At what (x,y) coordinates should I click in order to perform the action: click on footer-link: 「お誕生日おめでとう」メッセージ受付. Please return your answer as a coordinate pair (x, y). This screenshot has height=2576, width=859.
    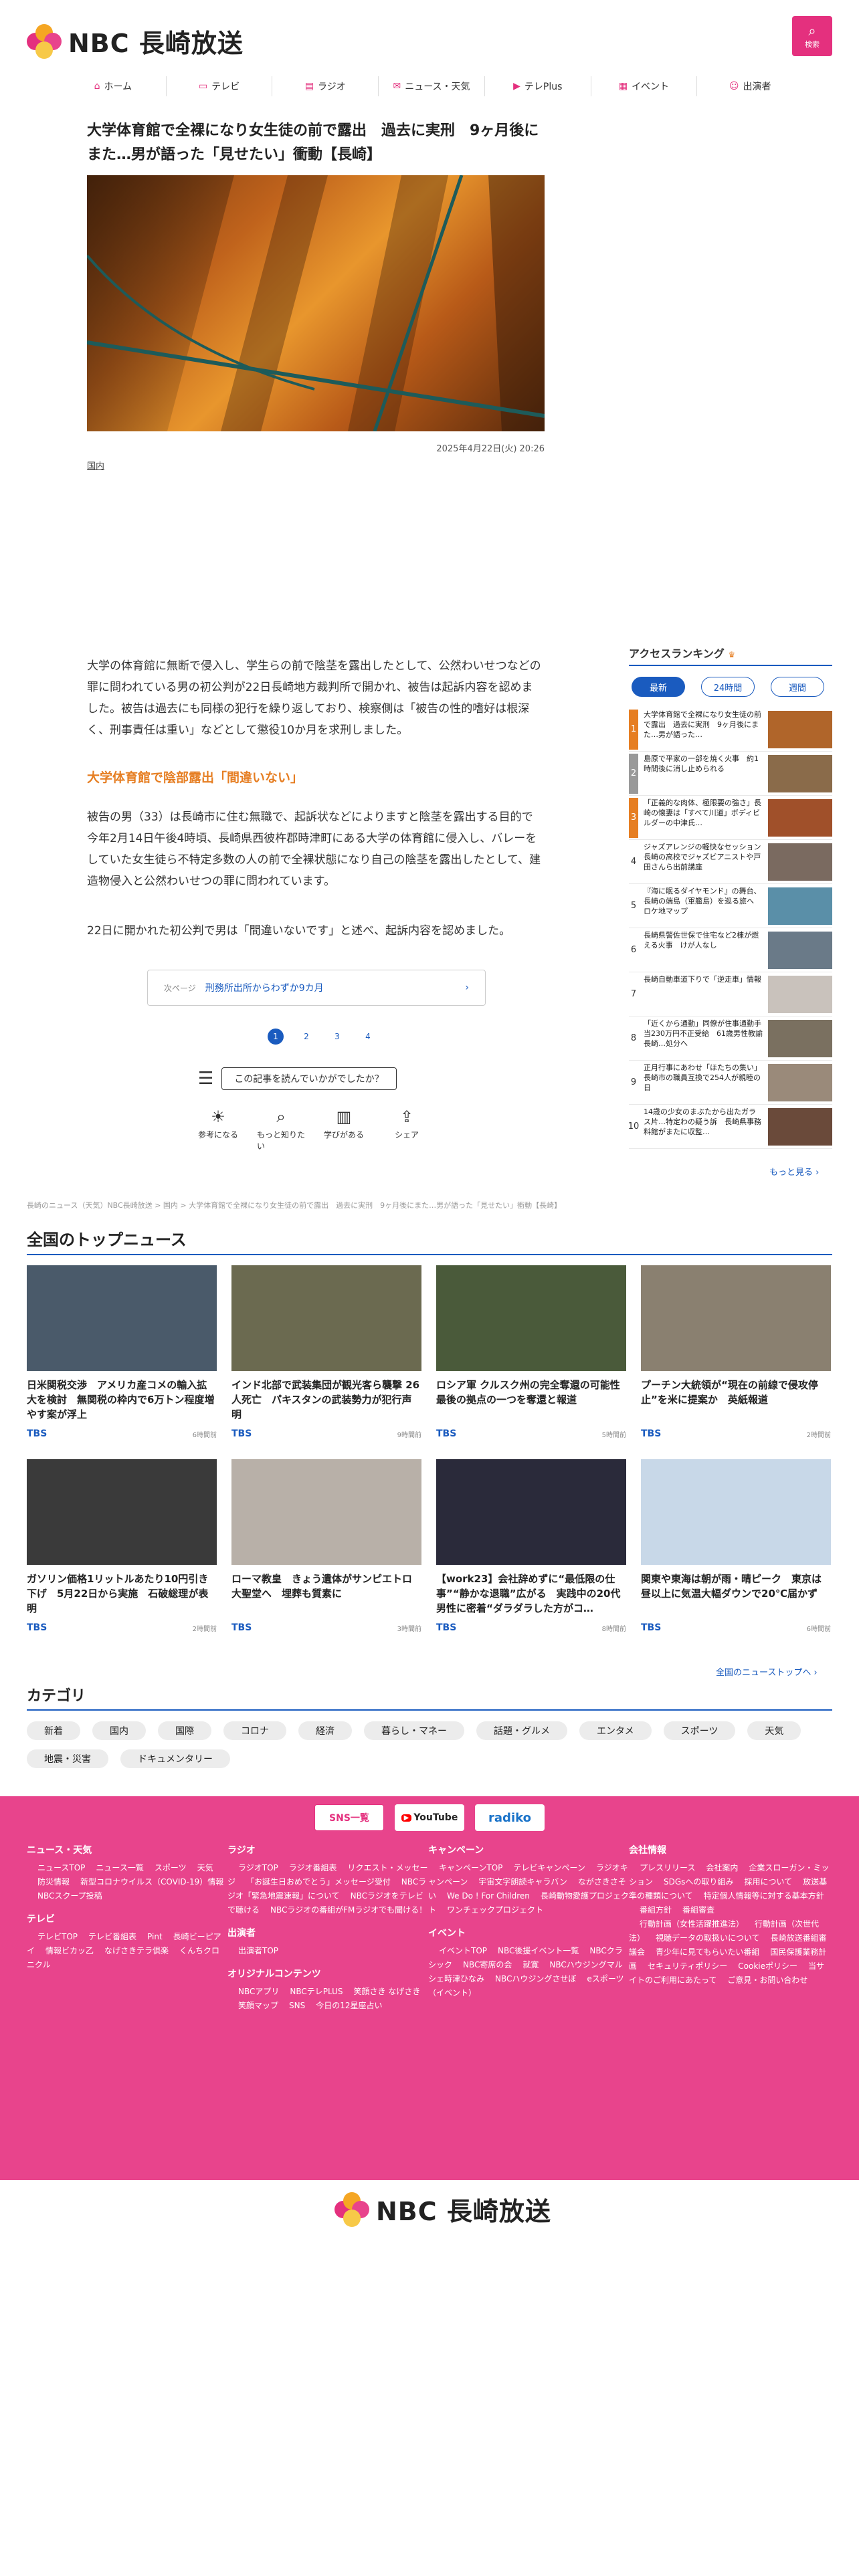
    Looking at the image, I should click on (313, 1882).